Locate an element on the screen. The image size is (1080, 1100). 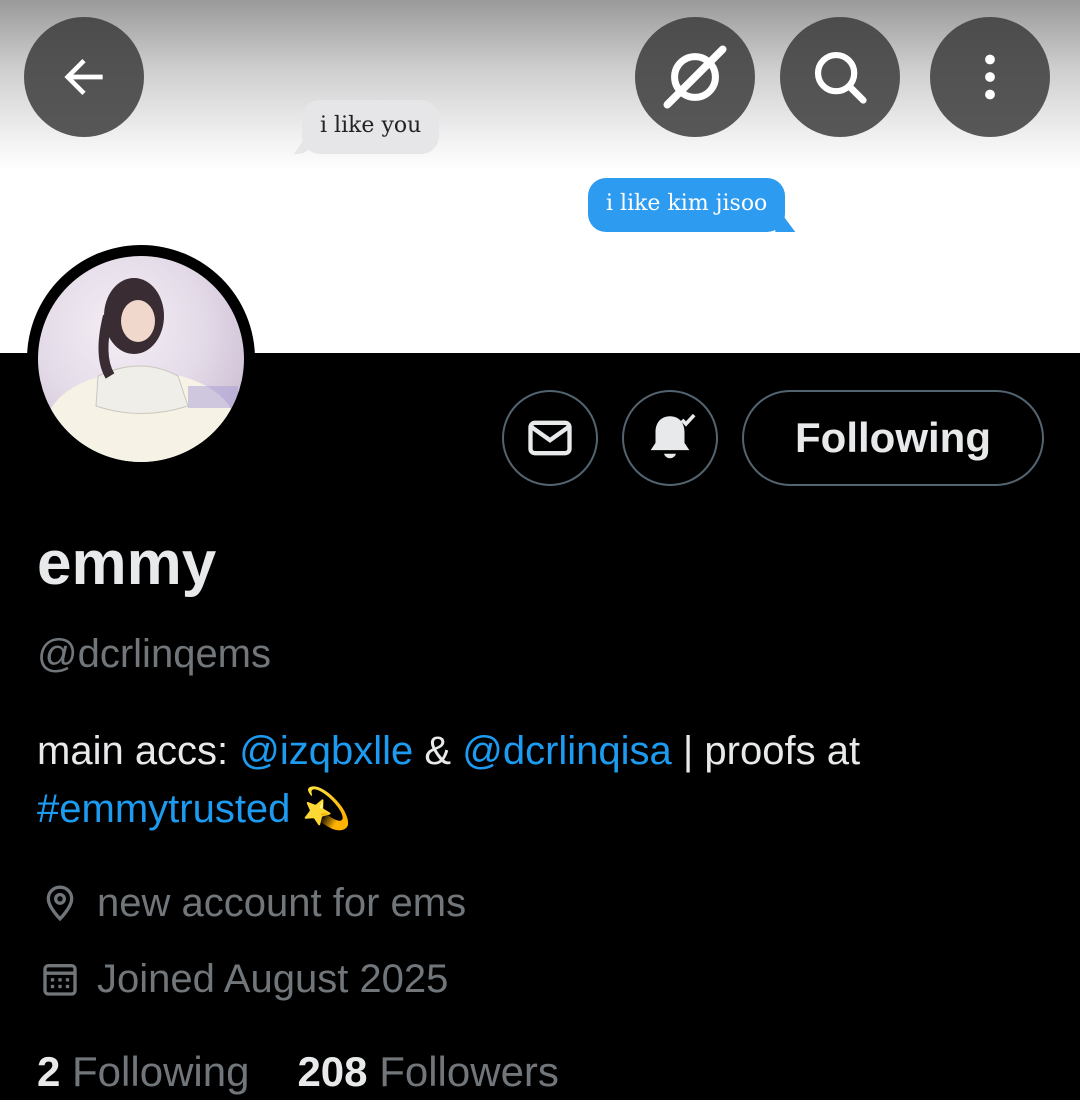
following-count-link: 2 Following is located at coordinates (143, 1072).